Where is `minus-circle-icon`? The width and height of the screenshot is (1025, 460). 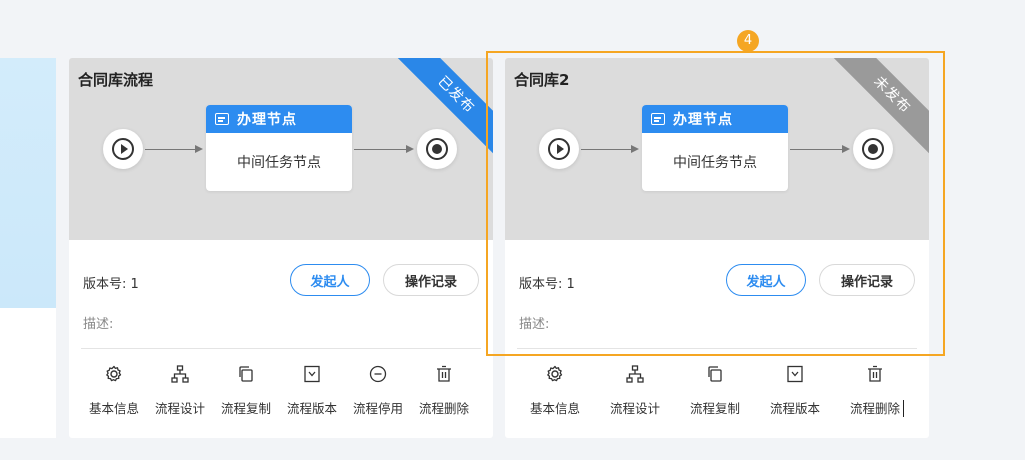 minus-circle-icon is located at coordinates (378, 374).